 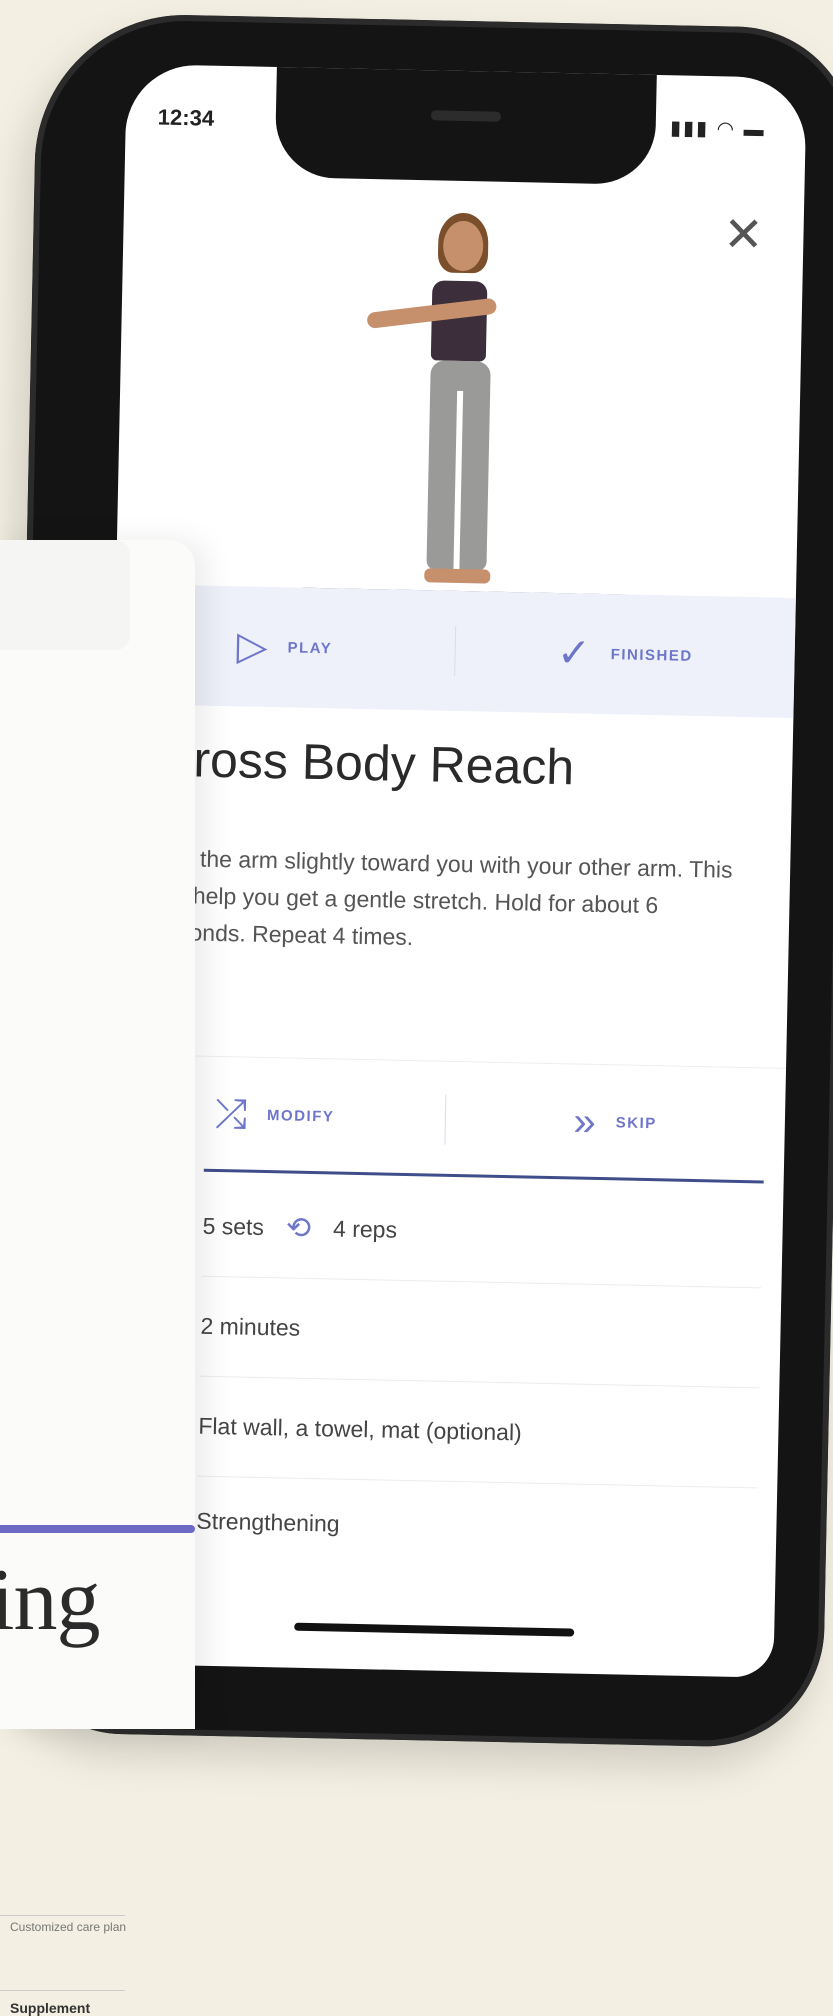 I want to click on repeat-icon: ⟲, so click(x=298, y=1227).